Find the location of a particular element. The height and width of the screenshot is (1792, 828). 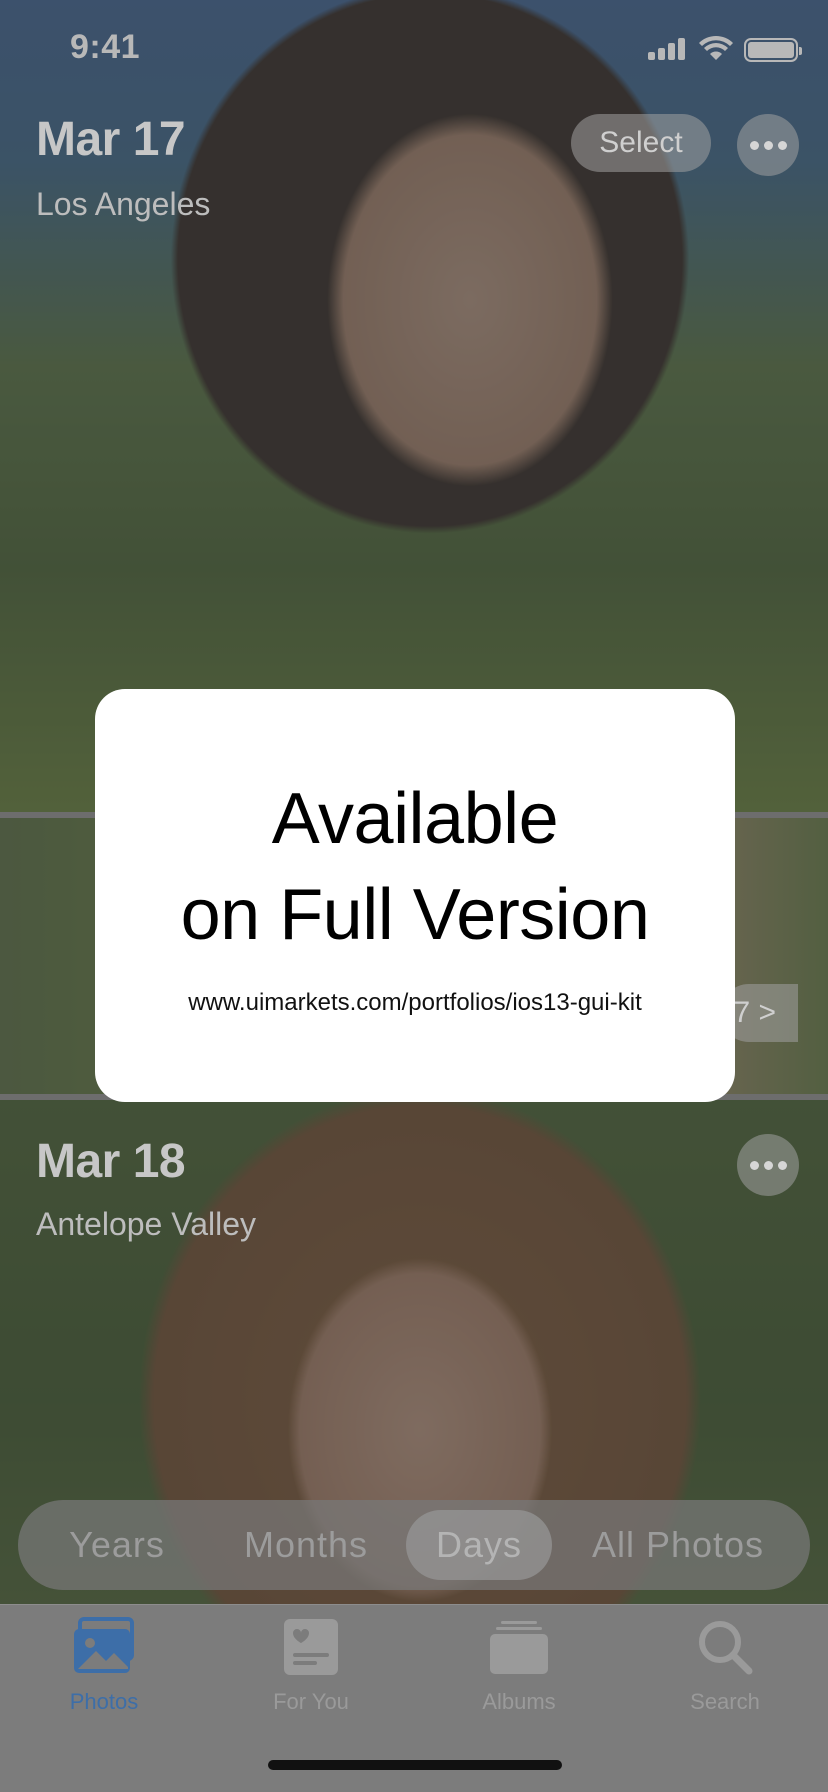

select-button: Select is located at coordinates (641, 143).